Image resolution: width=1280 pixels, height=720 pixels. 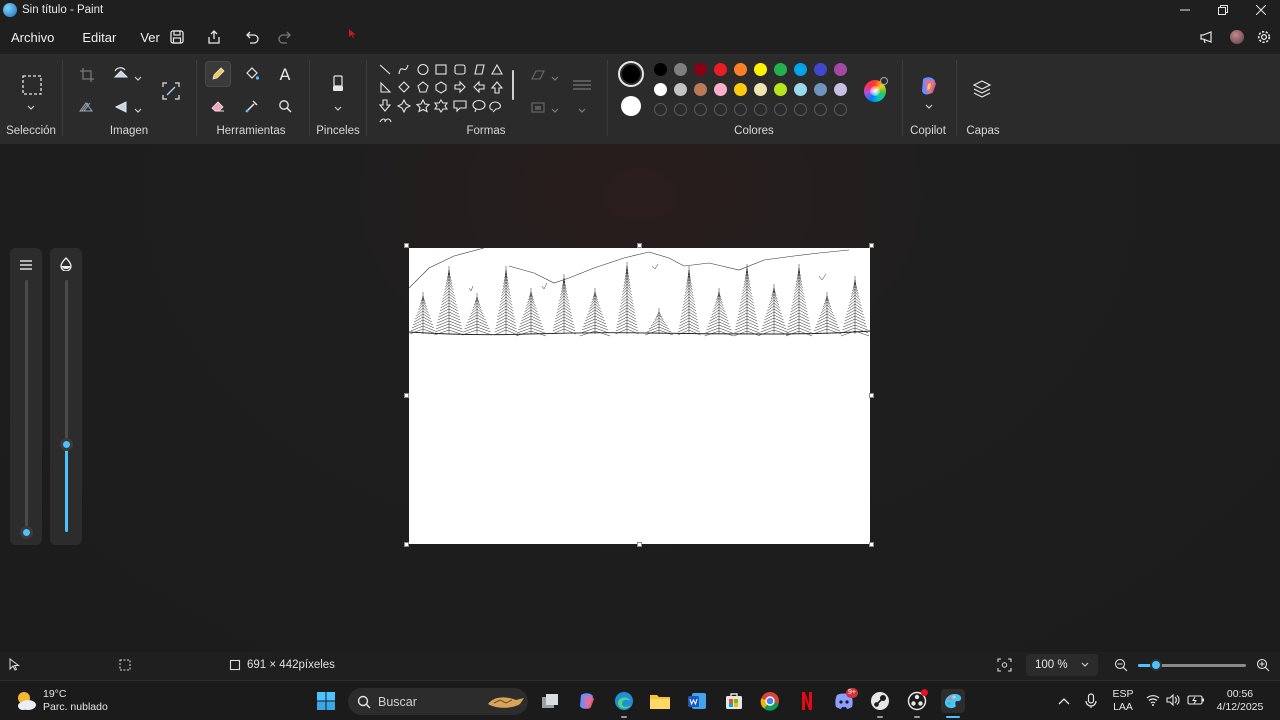 I want to click on resize-handle-left, so click(x=406, y=395).